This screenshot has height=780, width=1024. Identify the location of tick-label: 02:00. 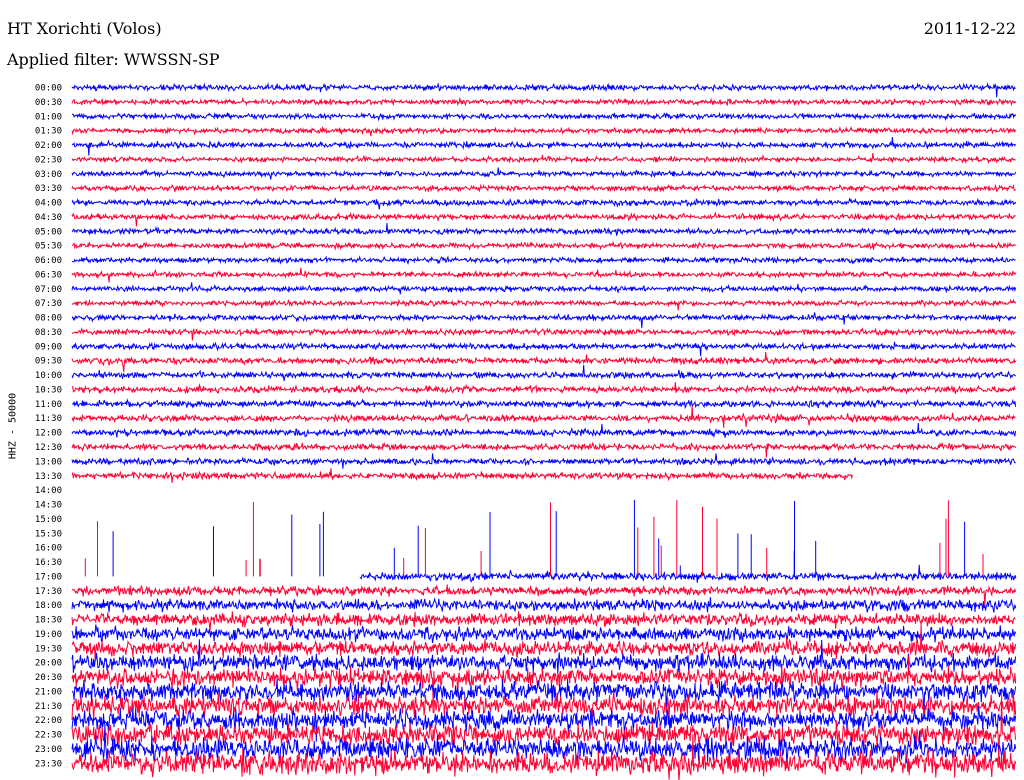
(48, 146).